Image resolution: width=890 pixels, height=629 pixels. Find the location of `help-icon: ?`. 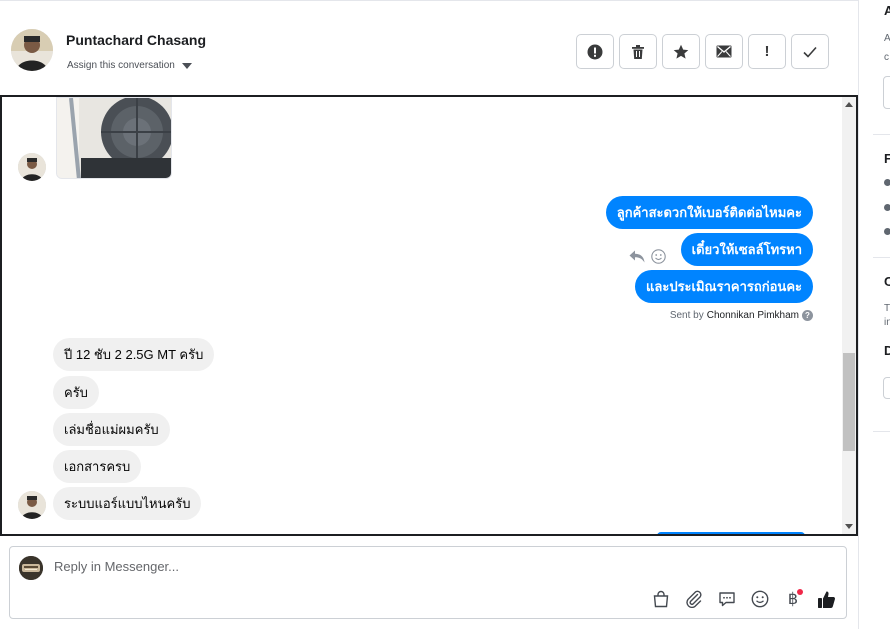

help-icon: ? is located at coordinates (807, 315).